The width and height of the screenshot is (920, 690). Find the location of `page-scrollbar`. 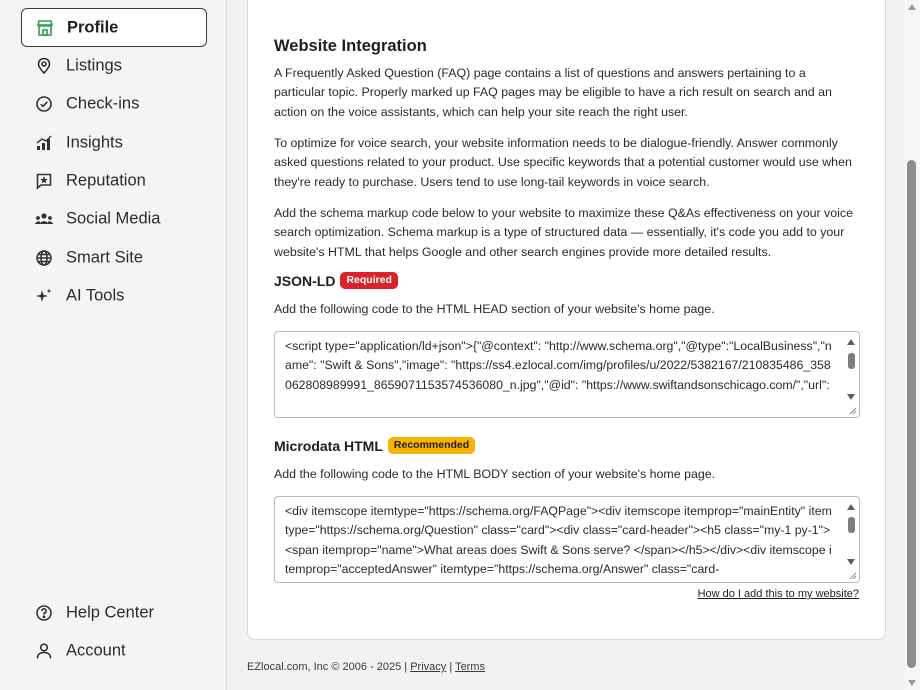

page-scrollbar is located at coordinates (912, 345).